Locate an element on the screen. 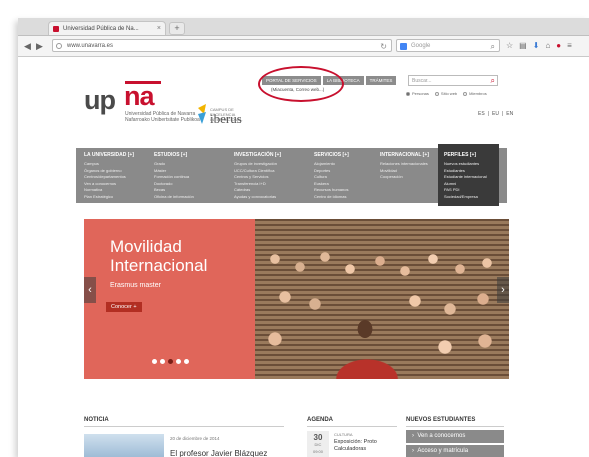 This screenshot has height=457, width=589. menu-item: Nuevos estudiantes is located at coordinates (465, 164).